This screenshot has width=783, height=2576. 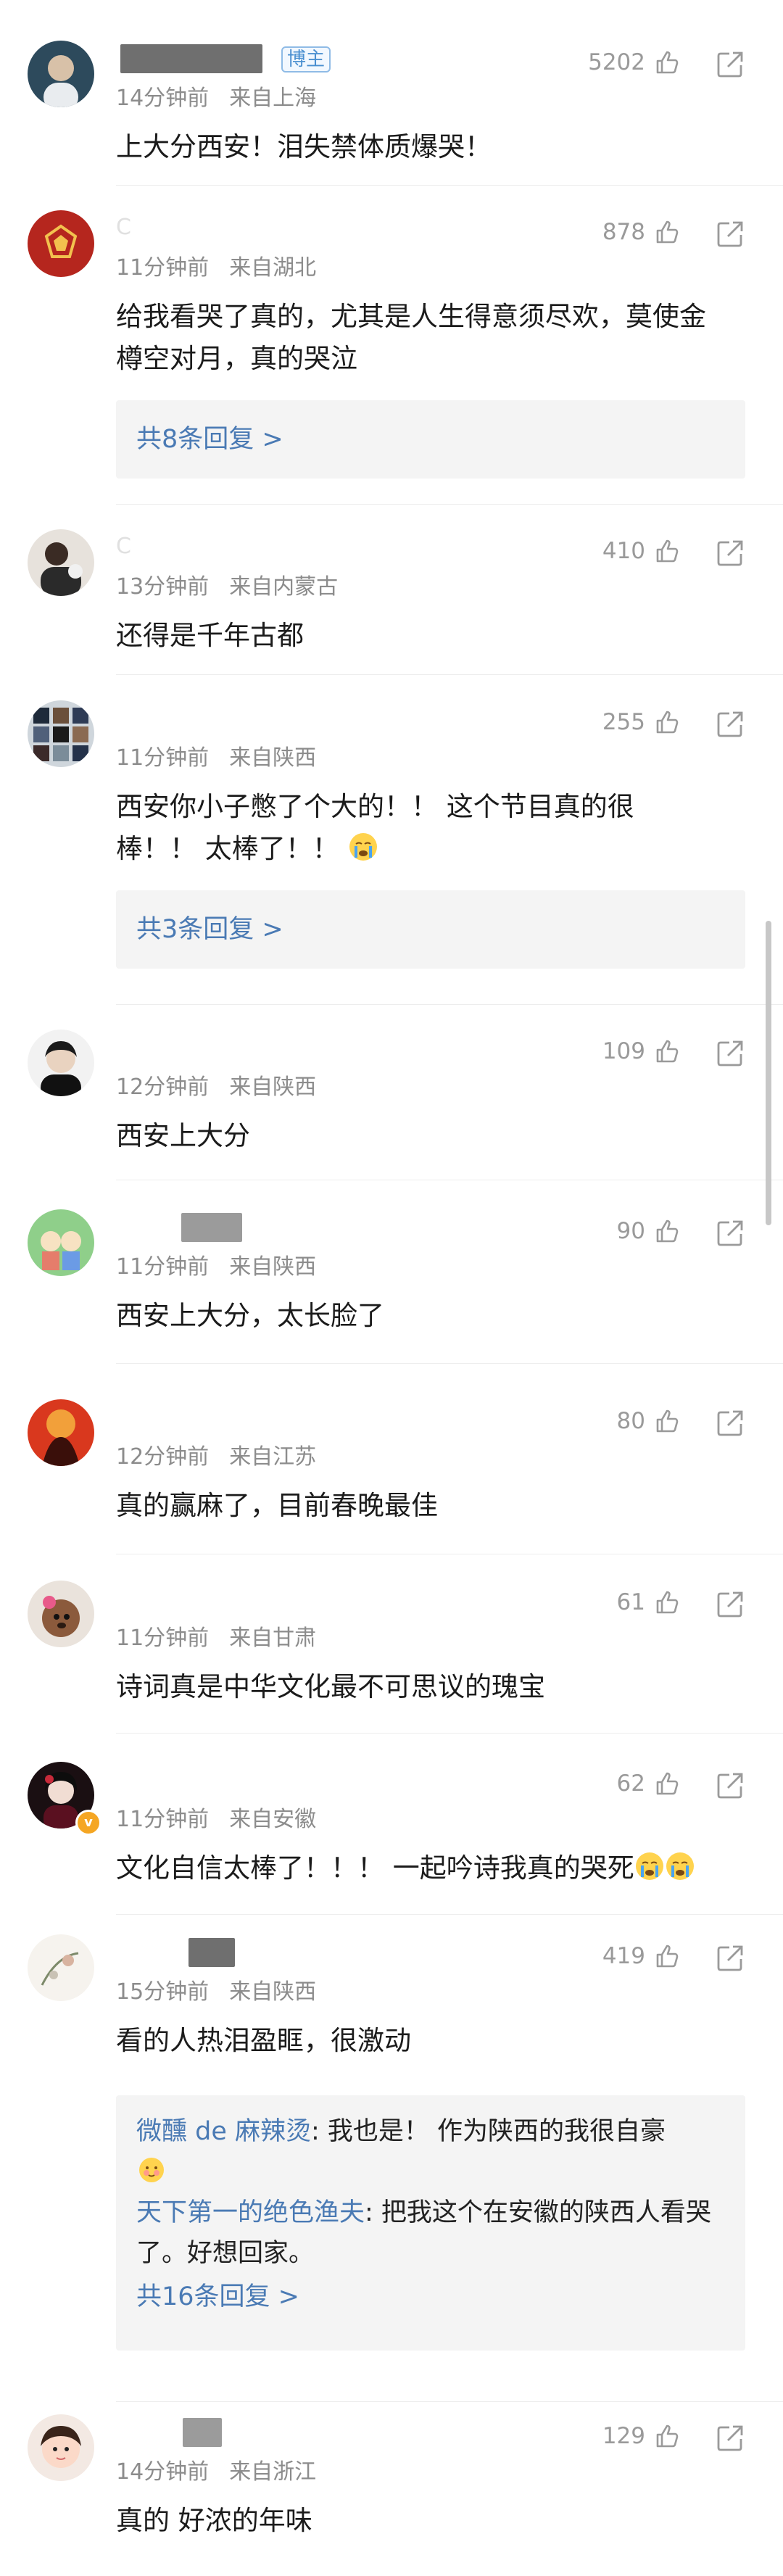 I want to click on like-count: 61, so click(x=630, y=1602).